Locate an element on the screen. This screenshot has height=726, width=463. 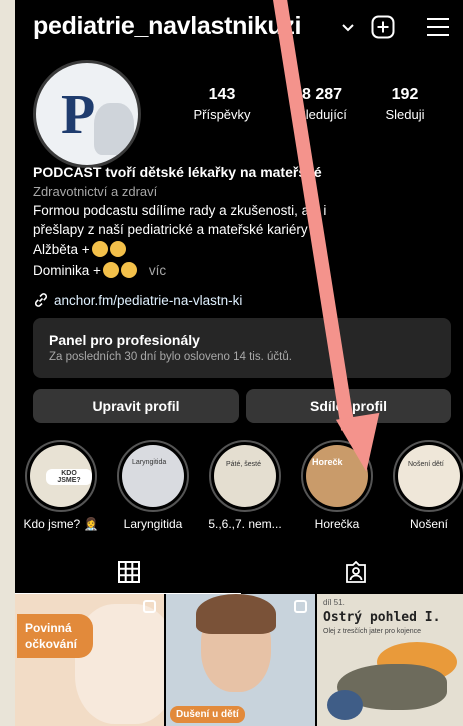
chevron-down-icon is located at coordinates (348, 28).